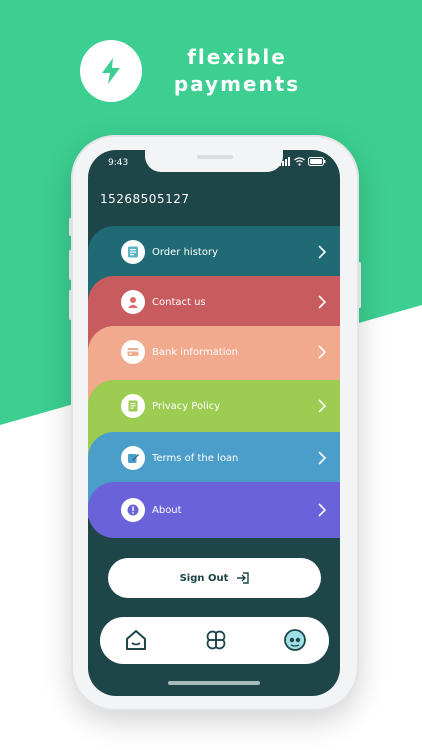 Image resolution: width=422 pixels, height=750 pixels. I want to click on menu-item-label: About, so click(167, 510).